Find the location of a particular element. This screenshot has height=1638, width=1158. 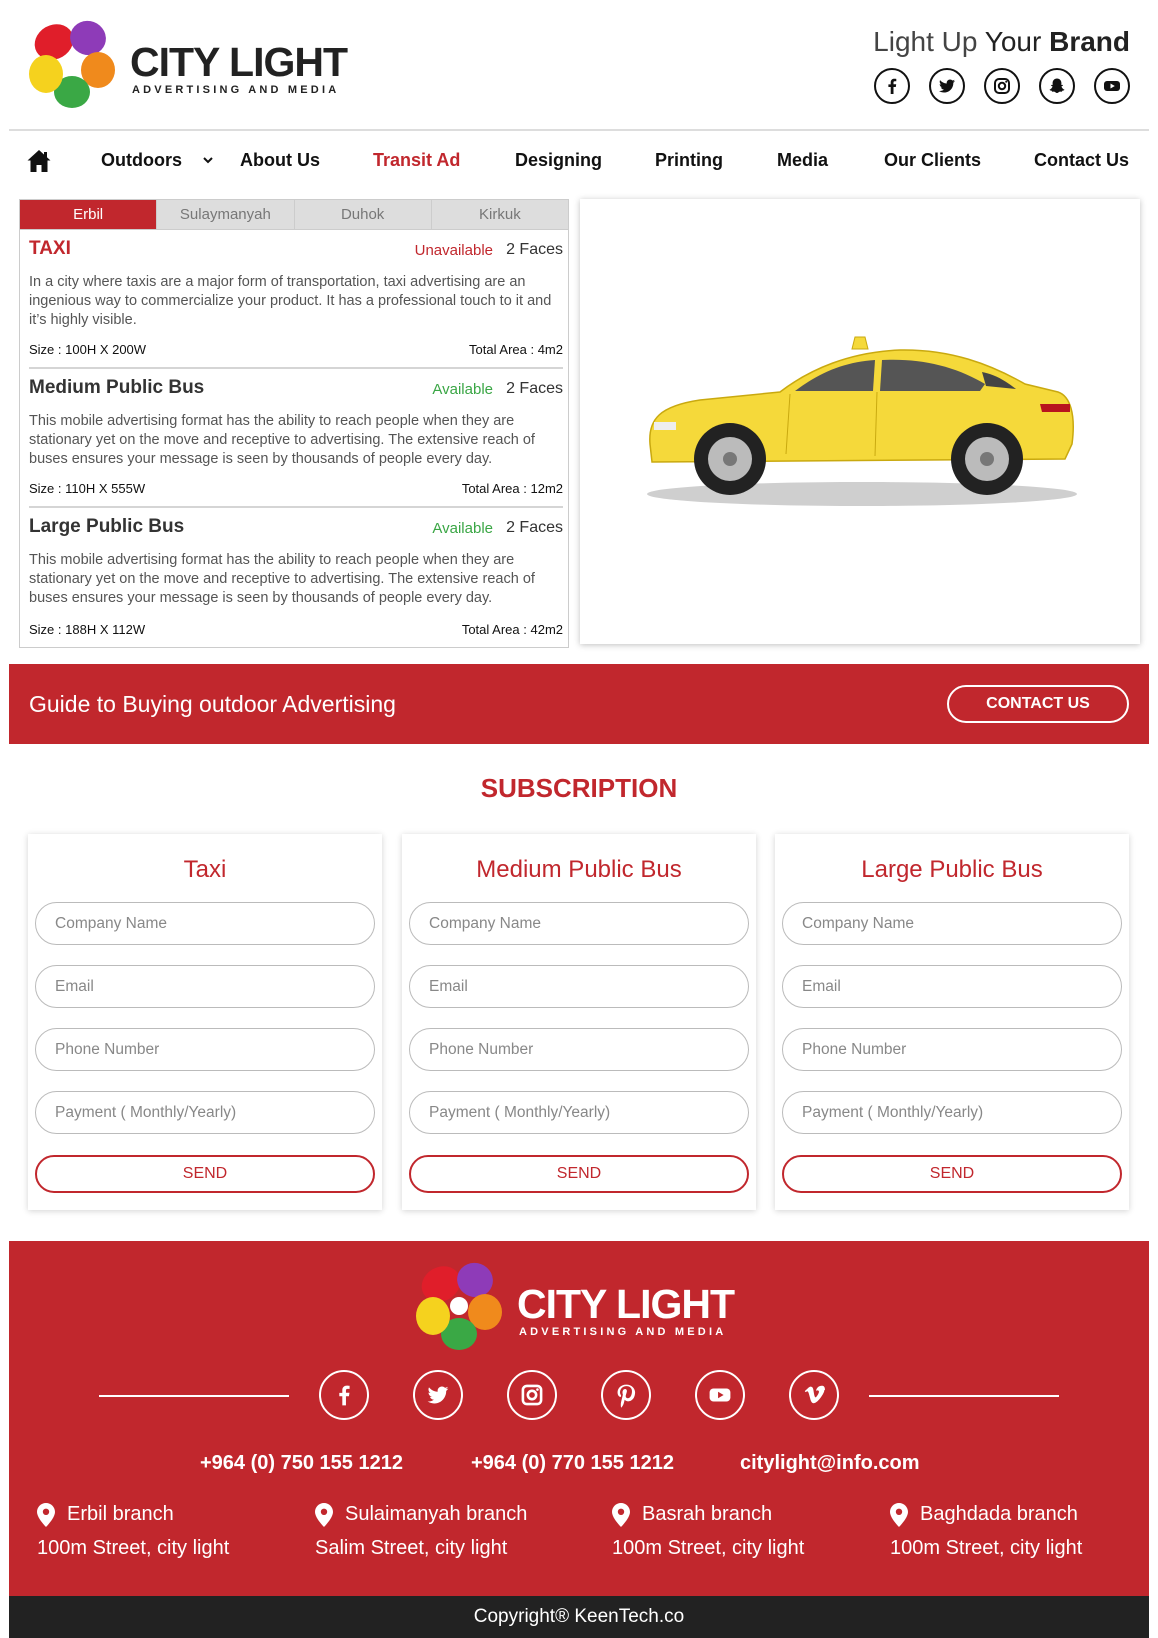

chevron-down-icon is located at coordinates (208, 160).